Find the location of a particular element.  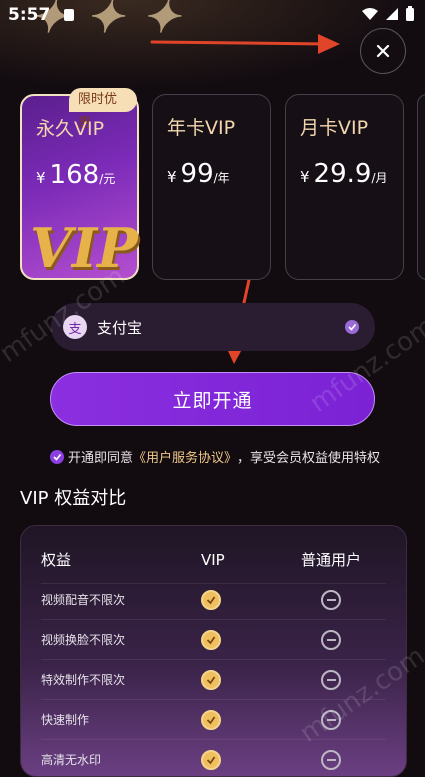

agreement-suffix: ，享受会员权益使用特权 is located at coordinates (309, 458).